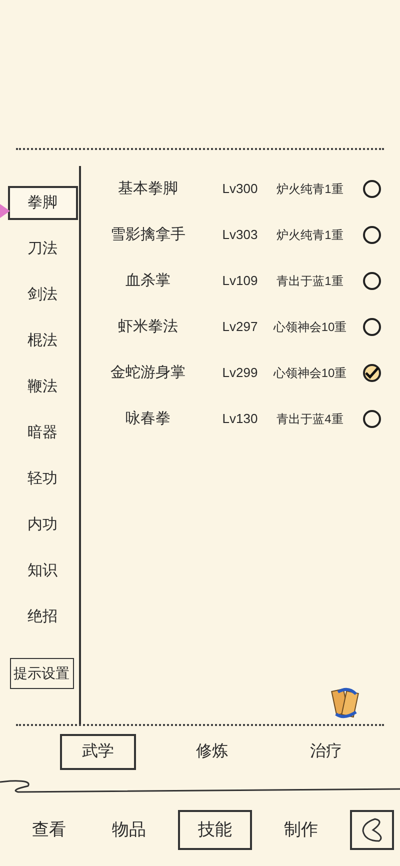 The image size is (400, 866). Describe the element at coordinates (43, 387) in the screenshot. I see `category-tab: 鞭法` at that location.